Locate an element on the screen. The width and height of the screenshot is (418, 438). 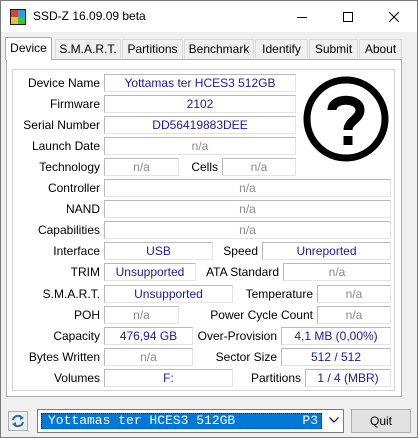
close-icon is located at coordinates (394, 16).